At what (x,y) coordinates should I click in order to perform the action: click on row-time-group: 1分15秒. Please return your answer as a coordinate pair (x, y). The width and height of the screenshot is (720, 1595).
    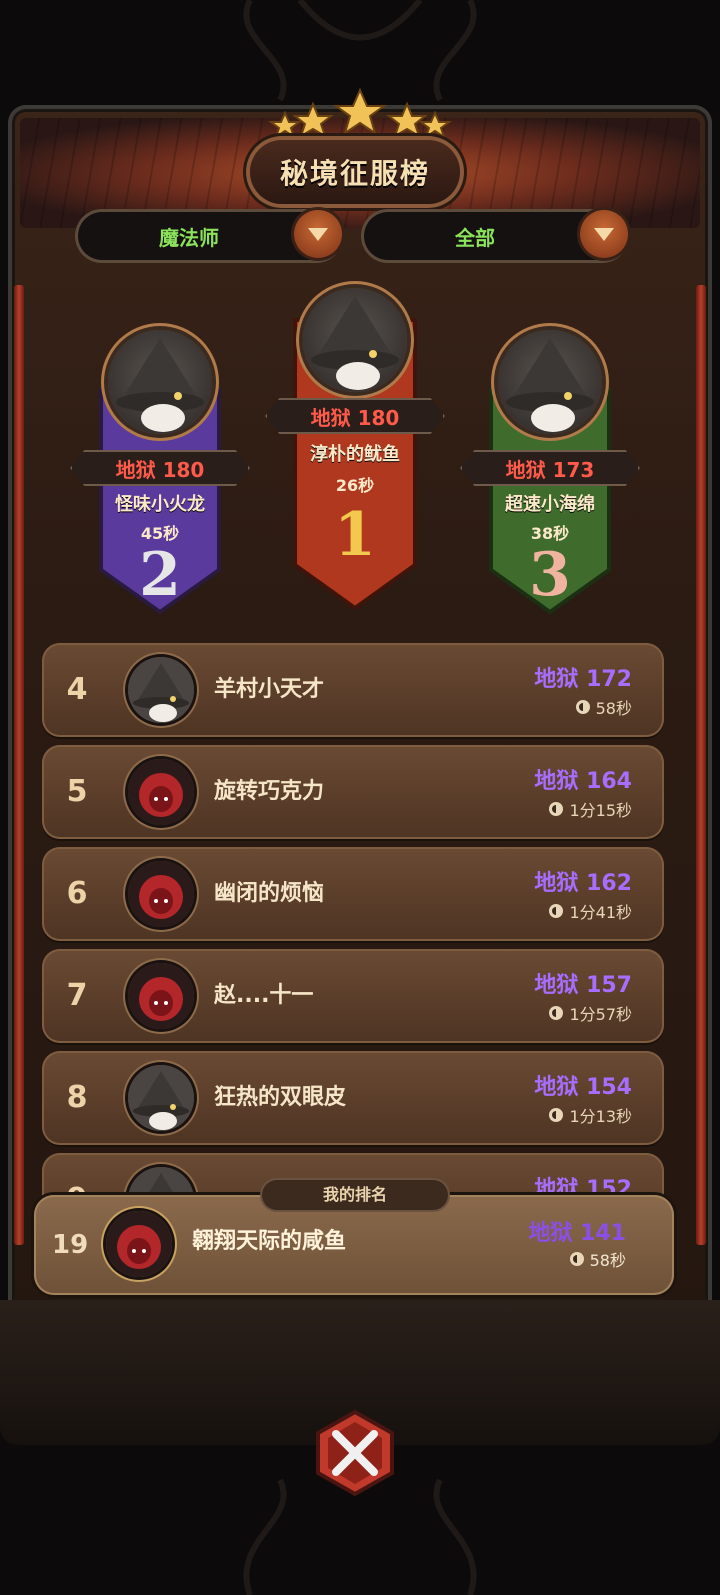
    Looking at the image, I should click on (590, 809).